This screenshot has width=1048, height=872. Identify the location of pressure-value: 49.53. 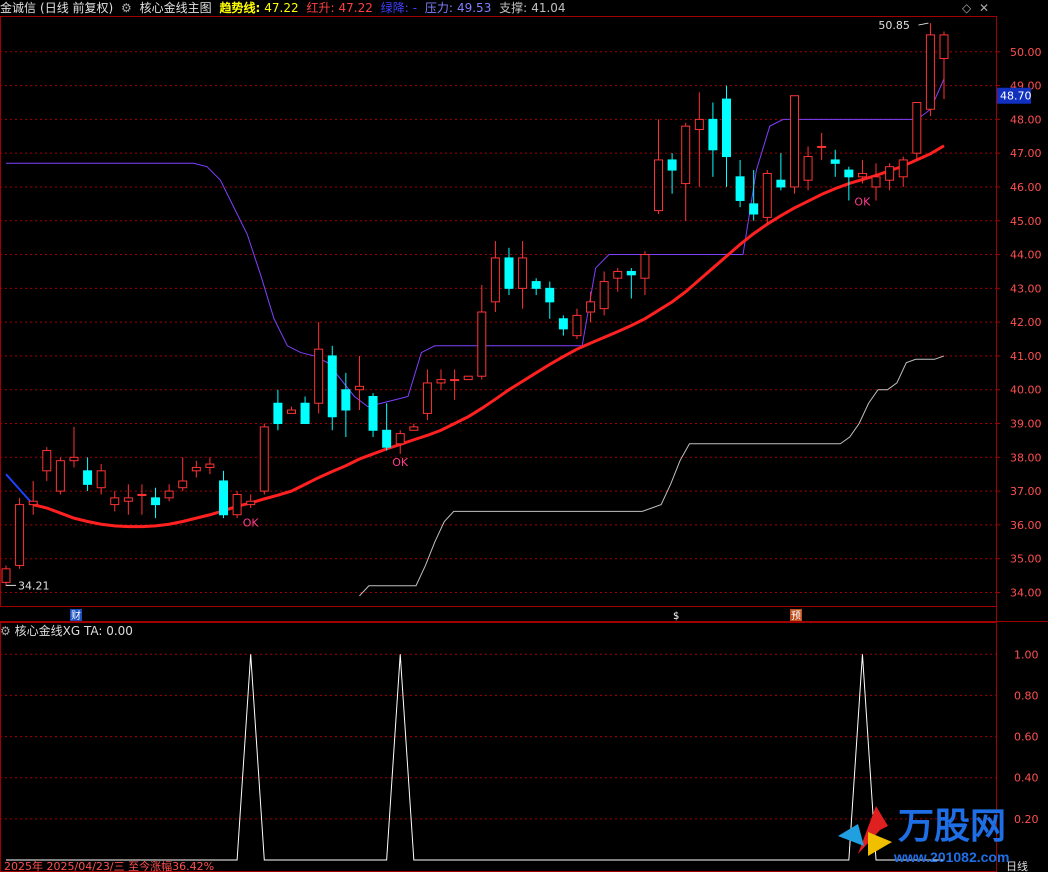
(474, 8).